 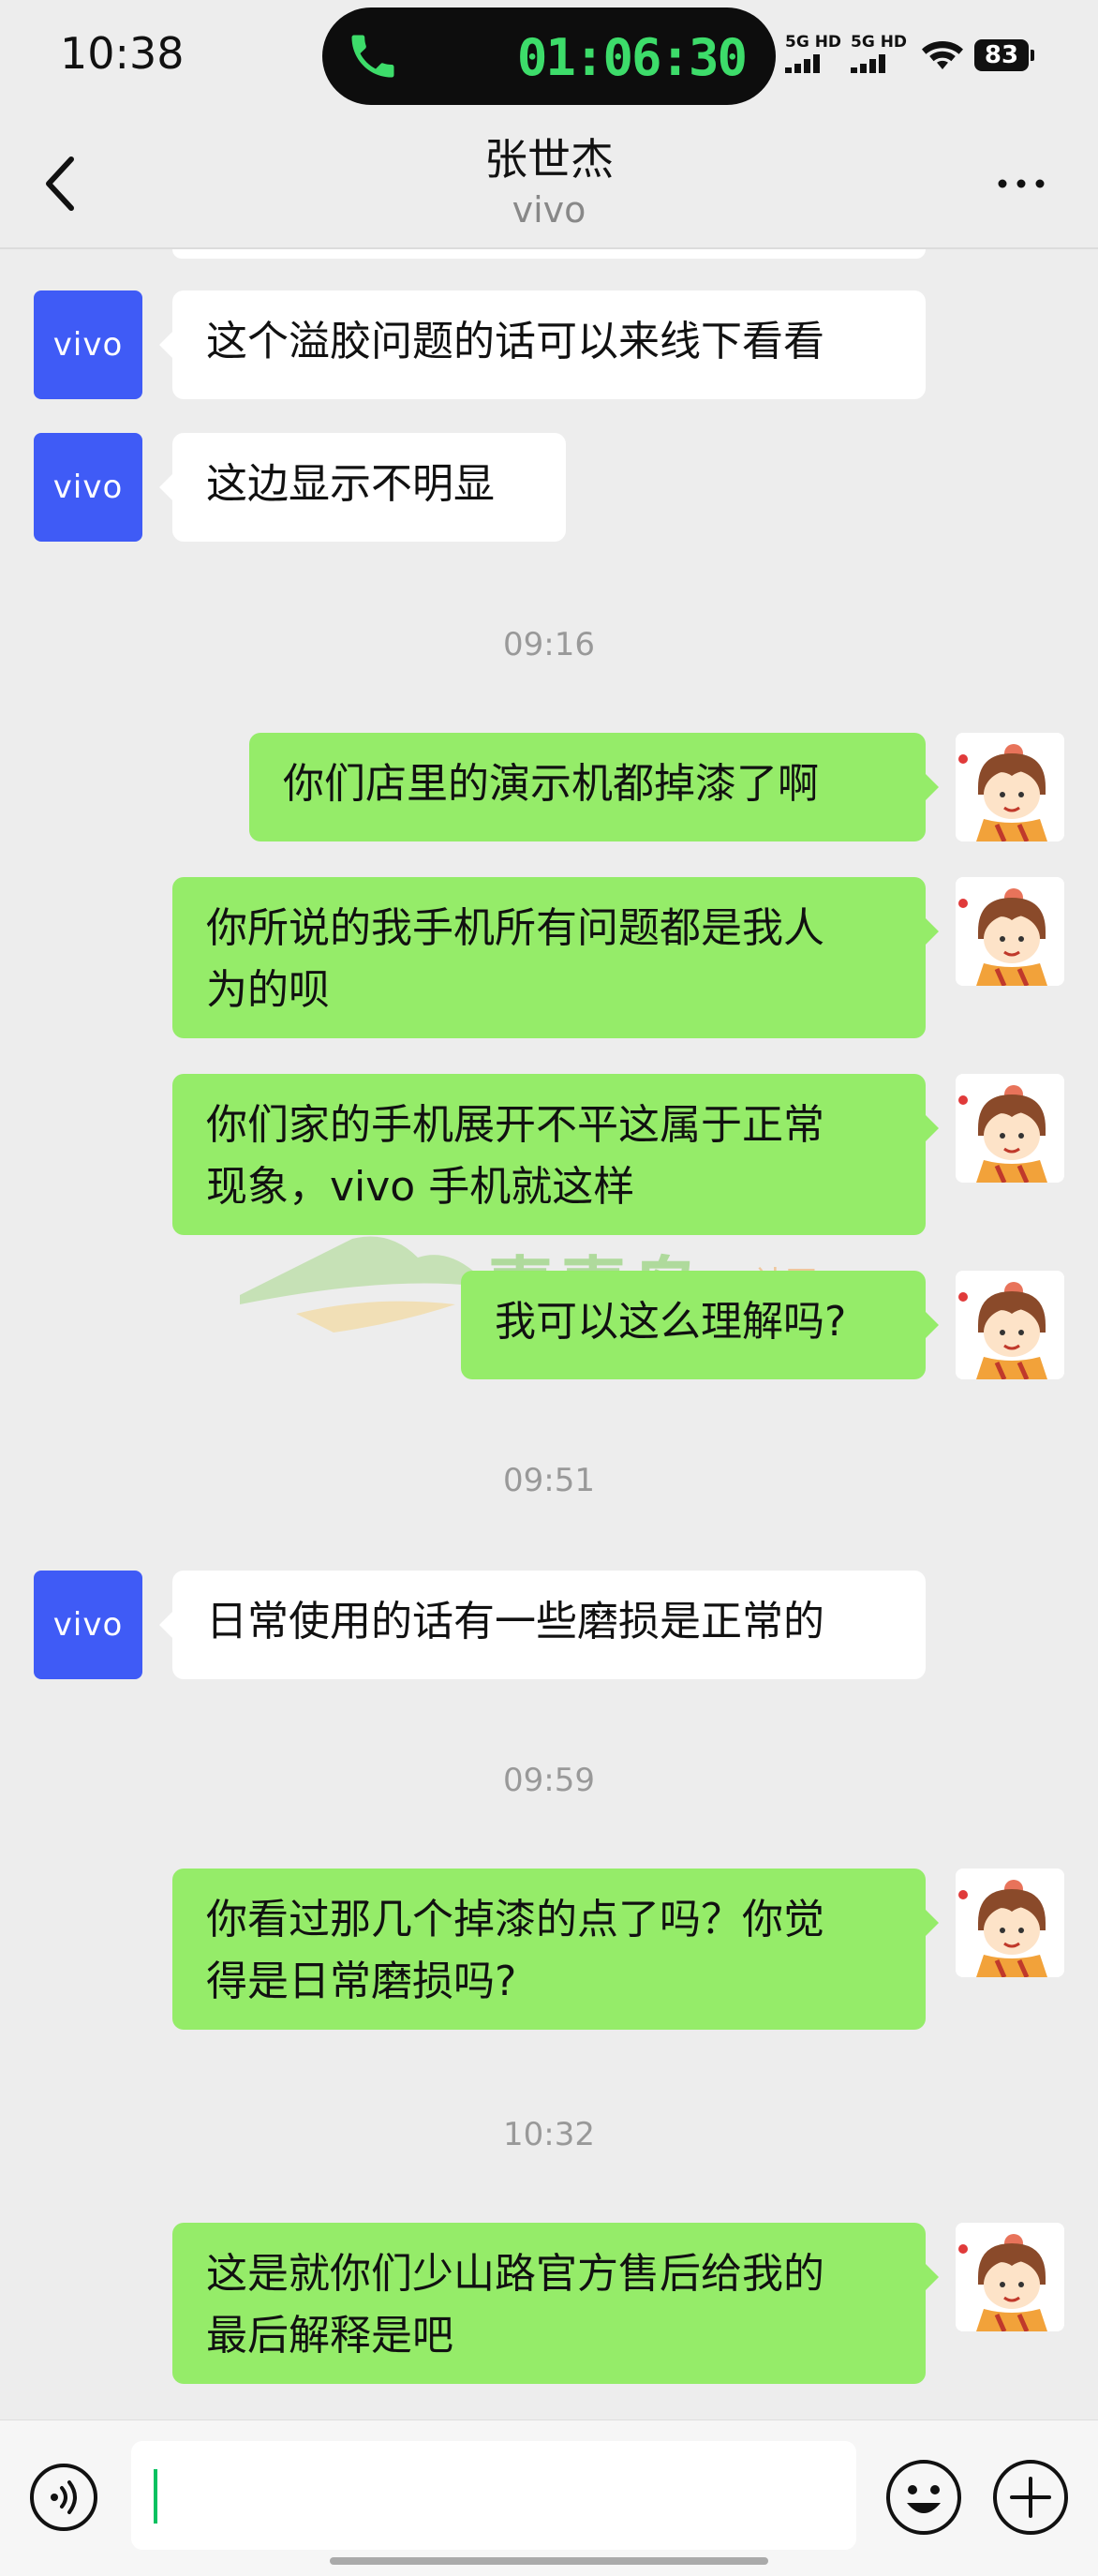 What do you see at coordinates (63, 2497) in the screenshot?
I see `voice-input-icon` at bounding box center [63, 2497].